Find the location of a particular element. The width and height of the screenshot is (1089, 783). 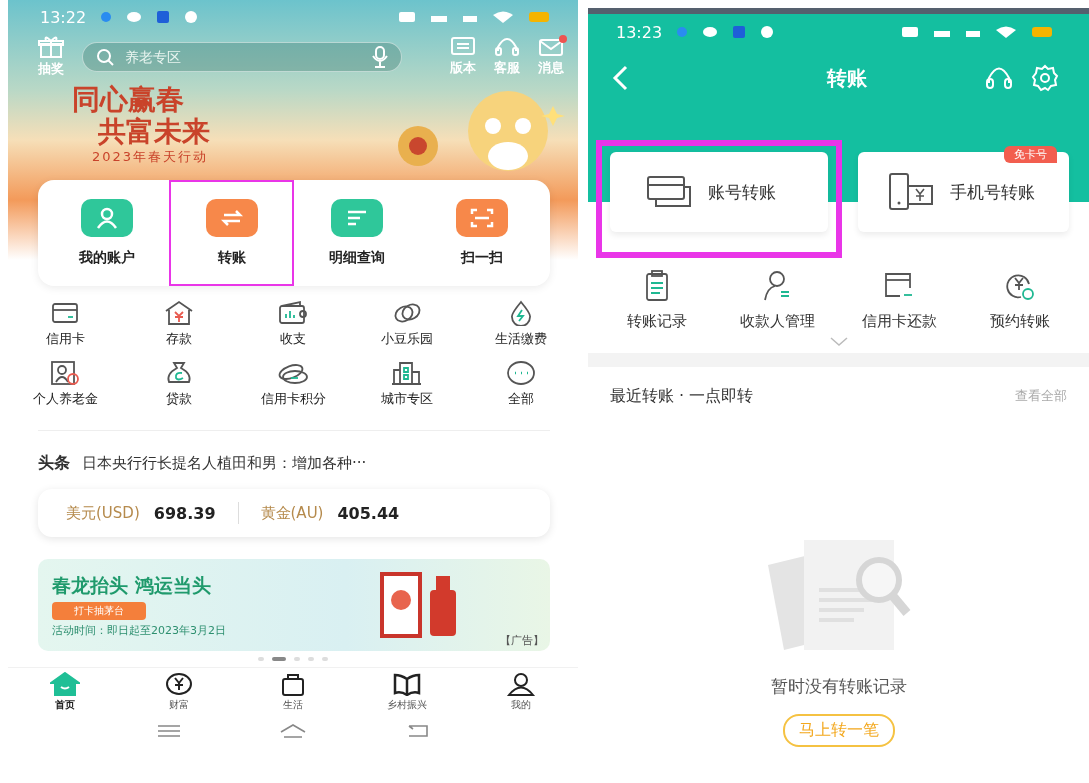

tool-label: 收款人管理 is located at coordinates (778, 321).